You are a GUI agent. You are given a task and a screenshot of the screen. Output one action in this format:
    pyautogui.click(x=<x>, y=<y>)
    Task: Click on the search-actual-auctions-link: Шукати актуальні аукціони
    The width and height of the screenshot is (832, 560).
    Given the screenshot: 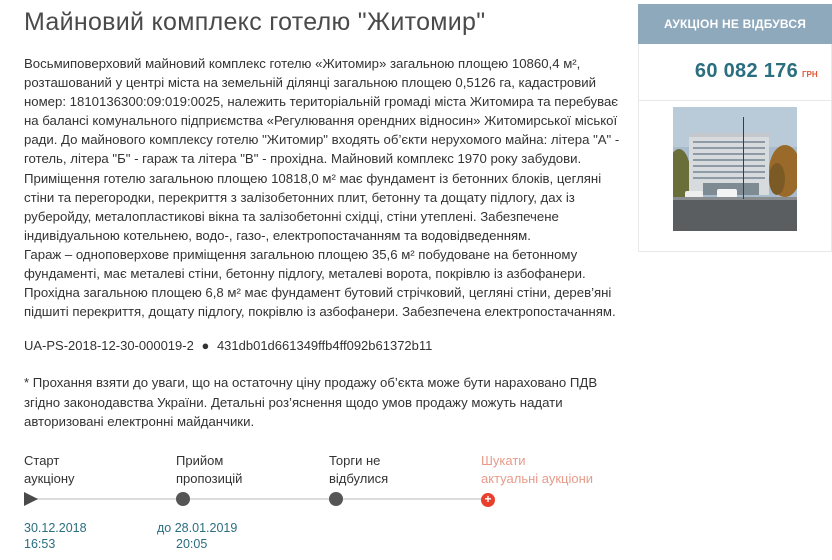 What is the action you would take?
    pyautogui.click(x=537, y=470)
    